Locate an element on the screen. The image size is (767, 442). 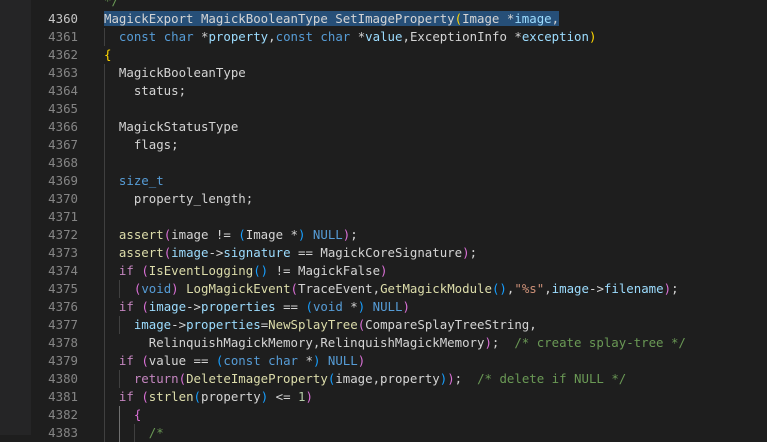
selected-token: Image is located at coordinates (484, 18).